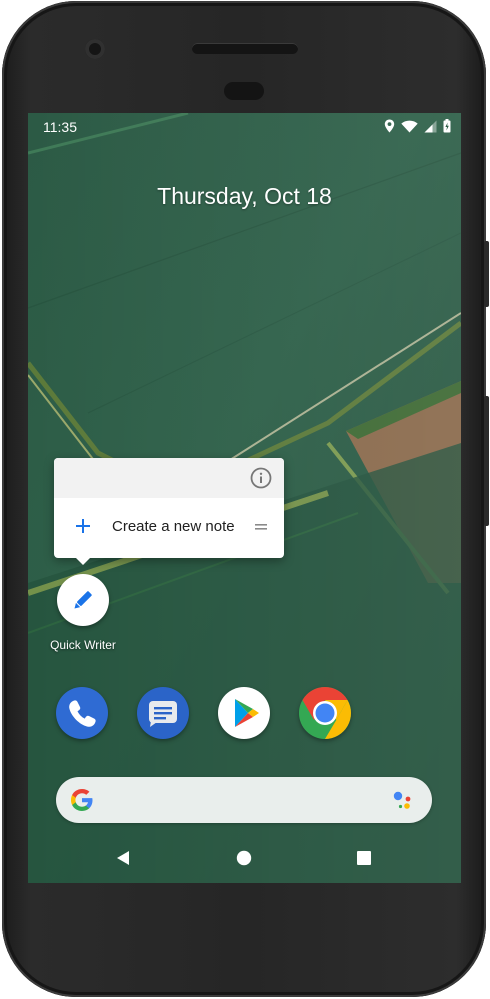 This screenshot has width=490, height=999. I want to click on chrome-app, so click(325, 713).